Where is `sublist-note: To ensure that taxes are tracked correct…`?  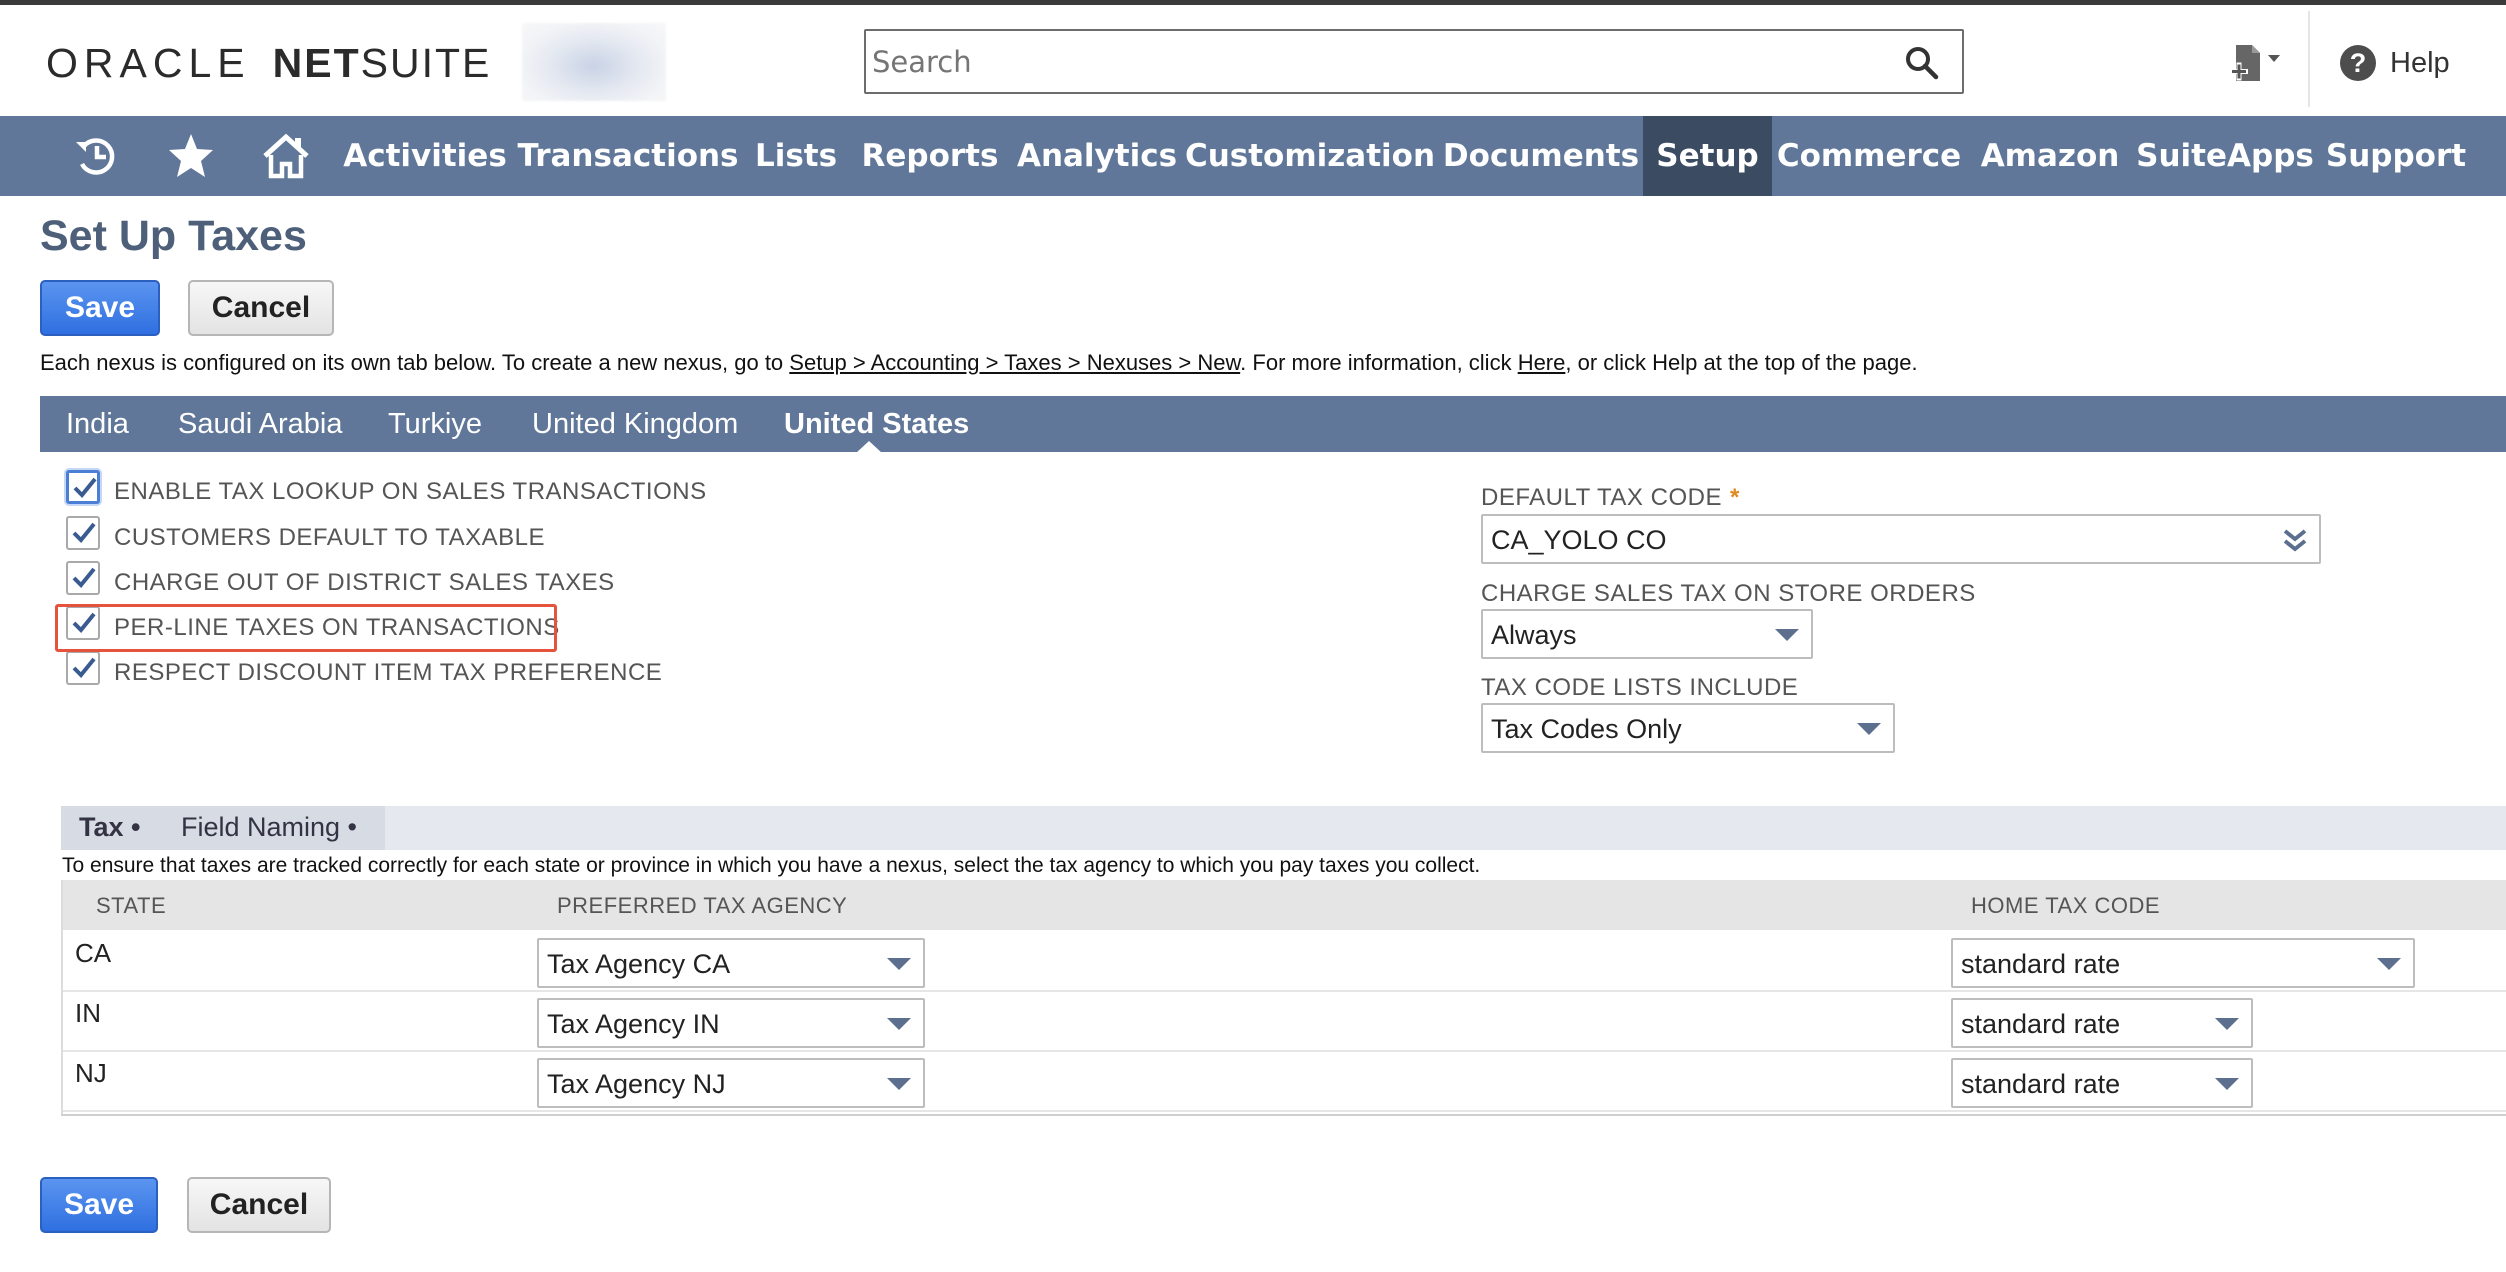 sublist-note: To ensure that taxes are tracked correct… is located at coordinates (771, 866).